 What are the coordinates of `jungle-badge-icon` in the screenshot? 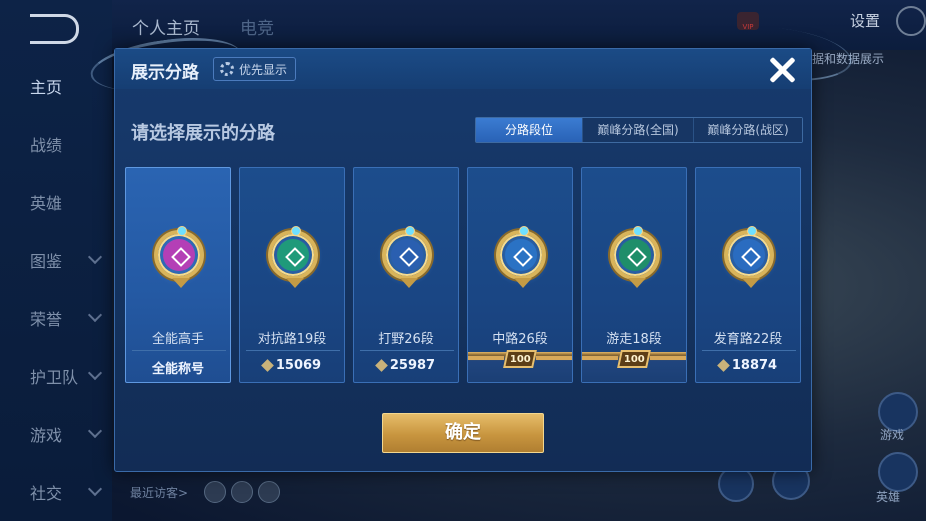 It's located at (407, 257).